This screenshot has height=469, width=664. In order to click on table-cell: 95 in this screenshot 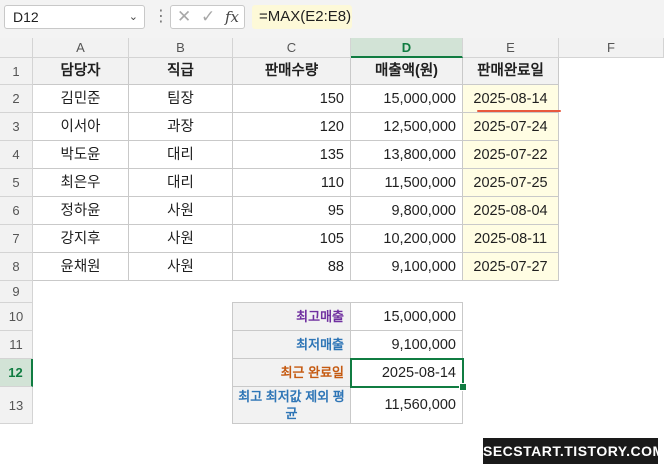, I will do `click(292, 211)`.